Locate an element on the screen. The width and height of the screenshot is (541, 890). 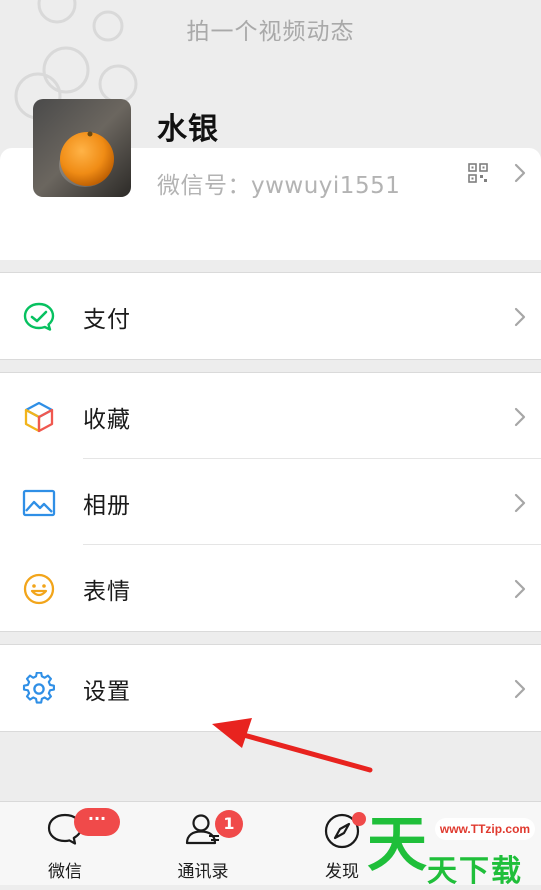
watermark-url: www.TTzip.com is located at coordinates (485, 829).